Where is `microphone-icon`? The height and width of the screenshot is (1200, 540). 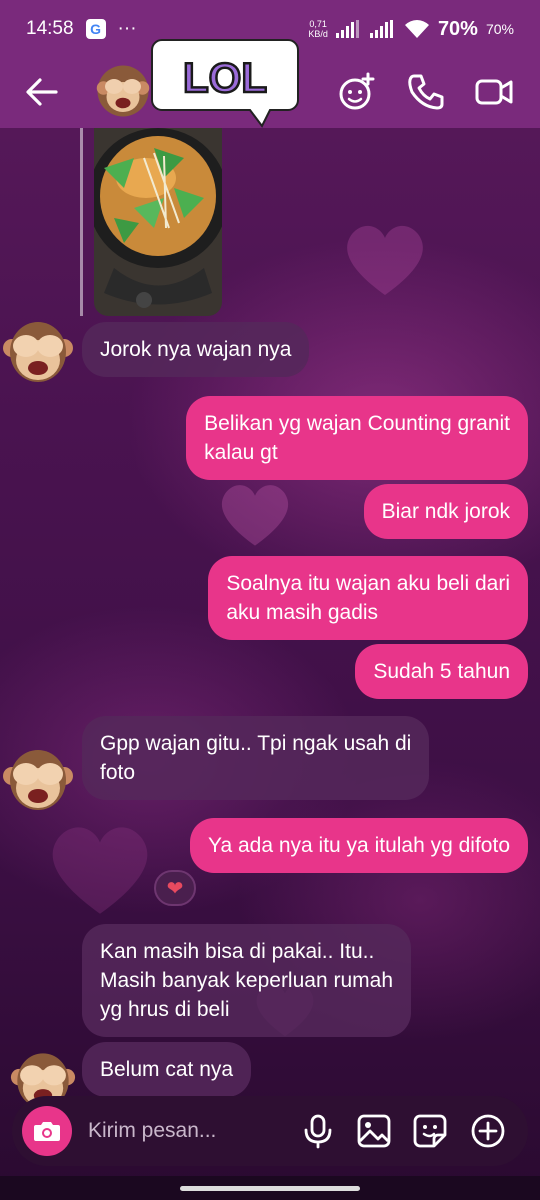
microphone-icon is located at coordinates (318, 1131).